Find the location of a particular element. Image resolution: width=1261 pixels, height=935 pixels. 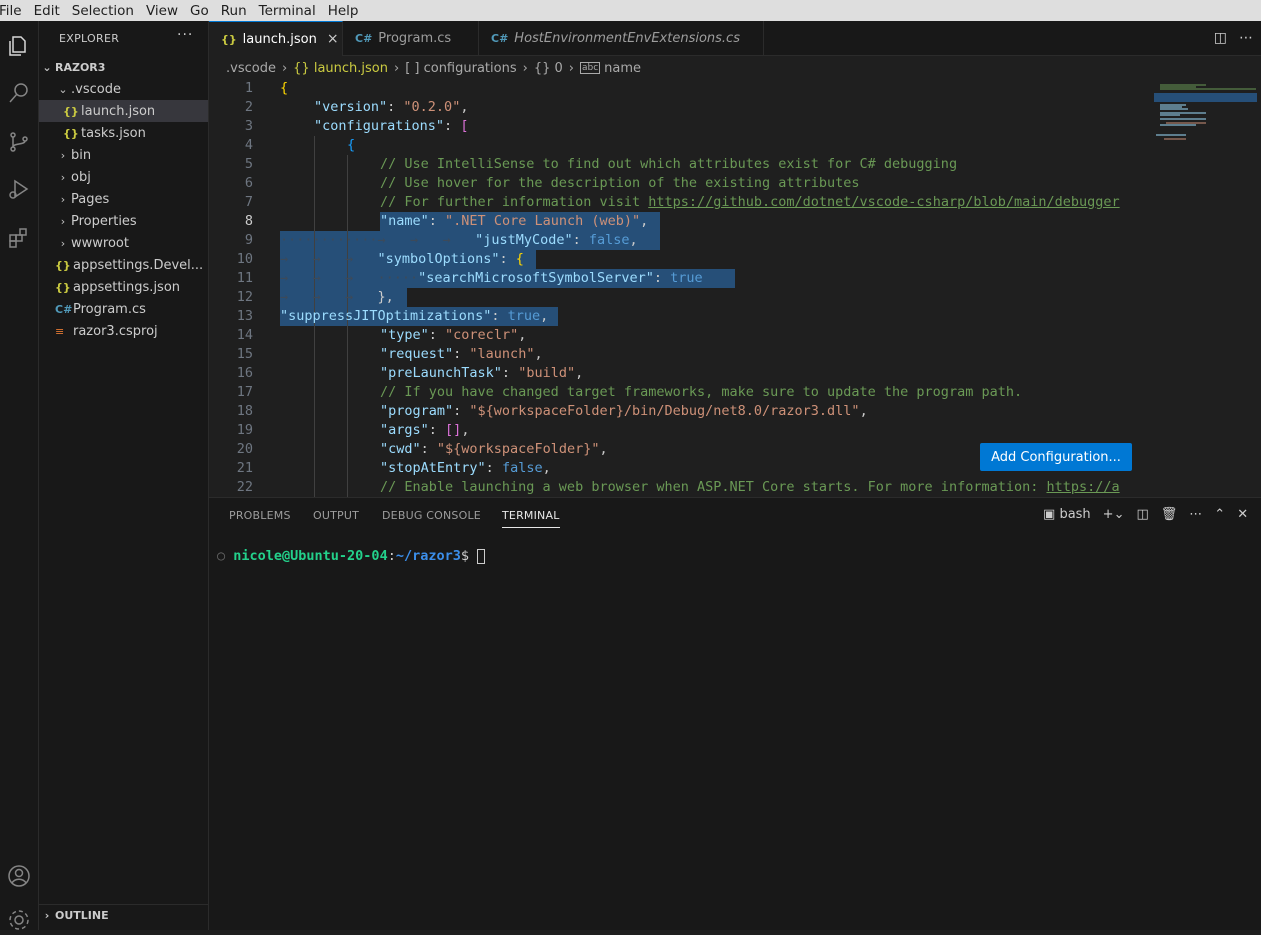

line-number: 22 is located at coordinates (244, 487).